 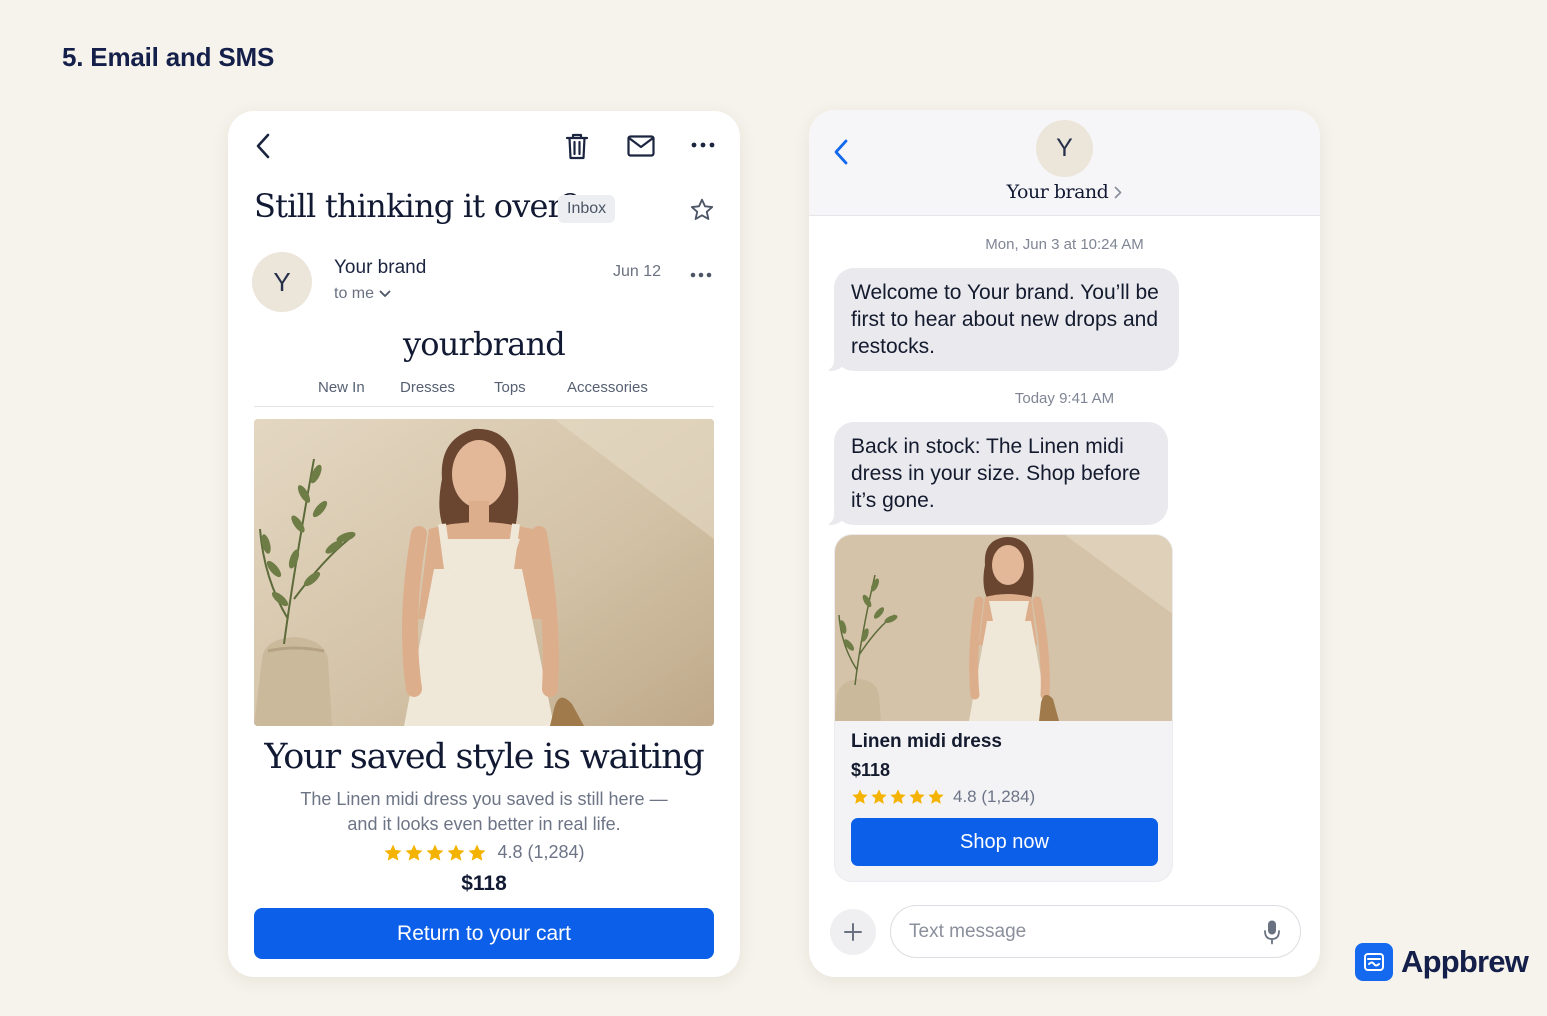 What do you see at coordinates (702, 210) in the screenshot?
I see `star-icon` at bounding box center [702, 210].